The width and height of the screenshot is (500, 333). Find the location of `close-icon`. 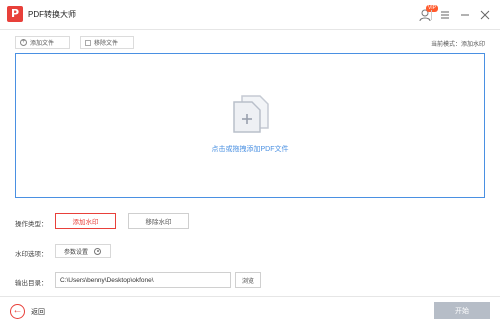

close-icon is located at coordinates (485, 15).